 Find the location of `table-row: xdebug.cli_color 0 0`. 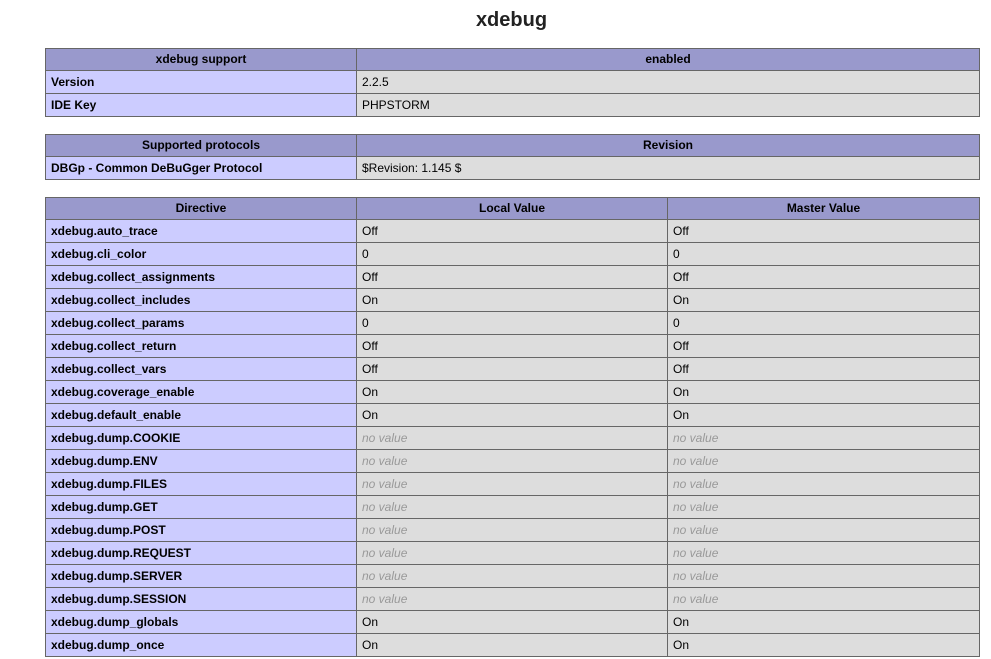

table-row: xdebug.cli_color 0 0 is located at coordinates (512, 254).